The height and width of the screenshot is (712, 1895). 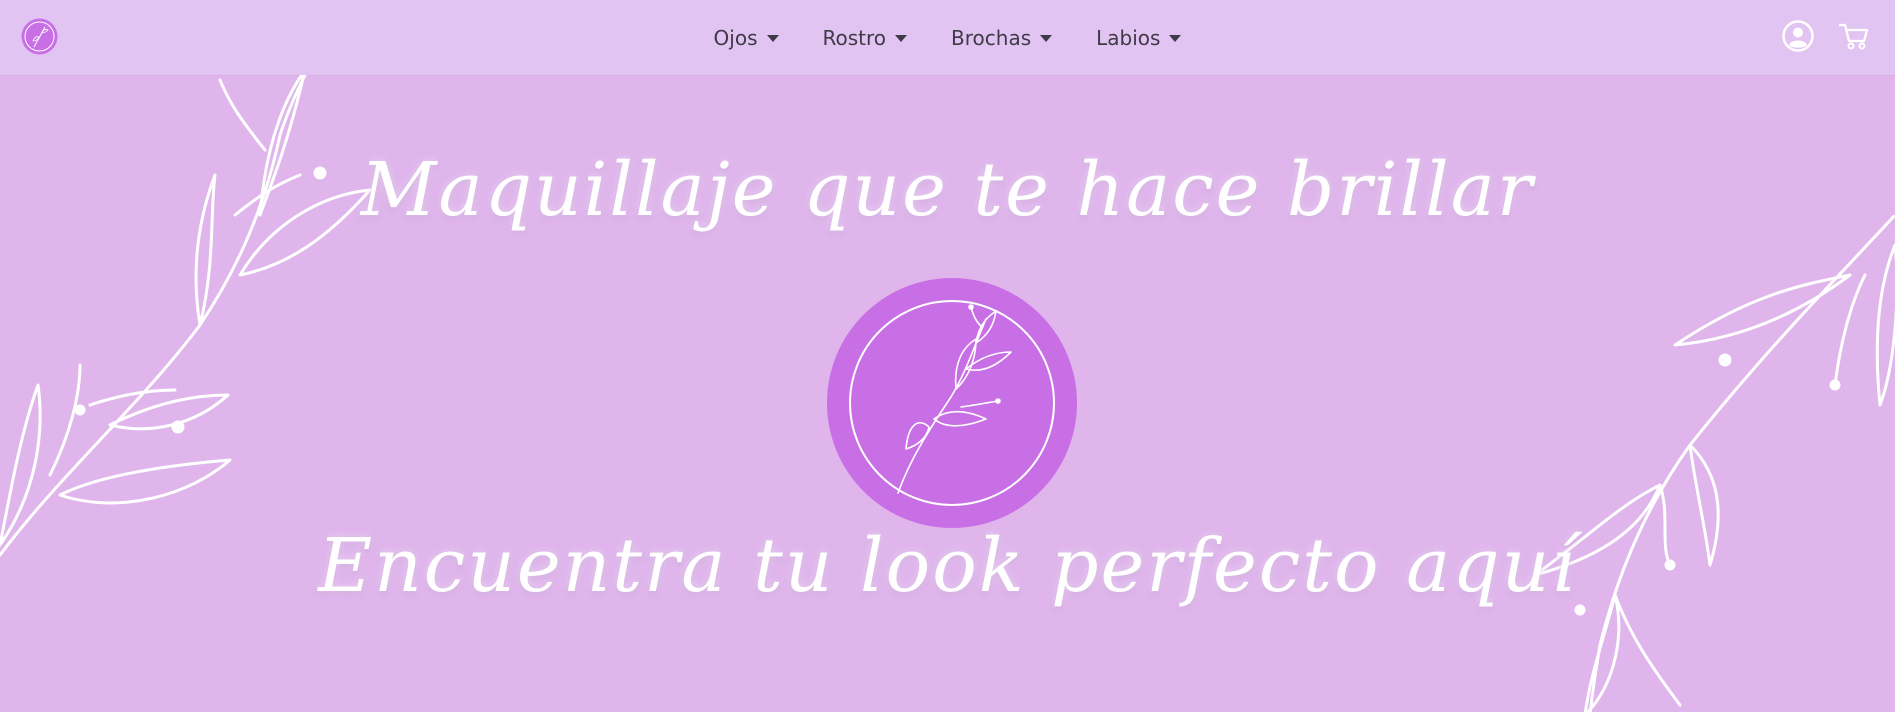 What do you see at coordinates (1798, 36) in the screenshot?
I see `user-account-icon` at bounding box center [1798, 36].